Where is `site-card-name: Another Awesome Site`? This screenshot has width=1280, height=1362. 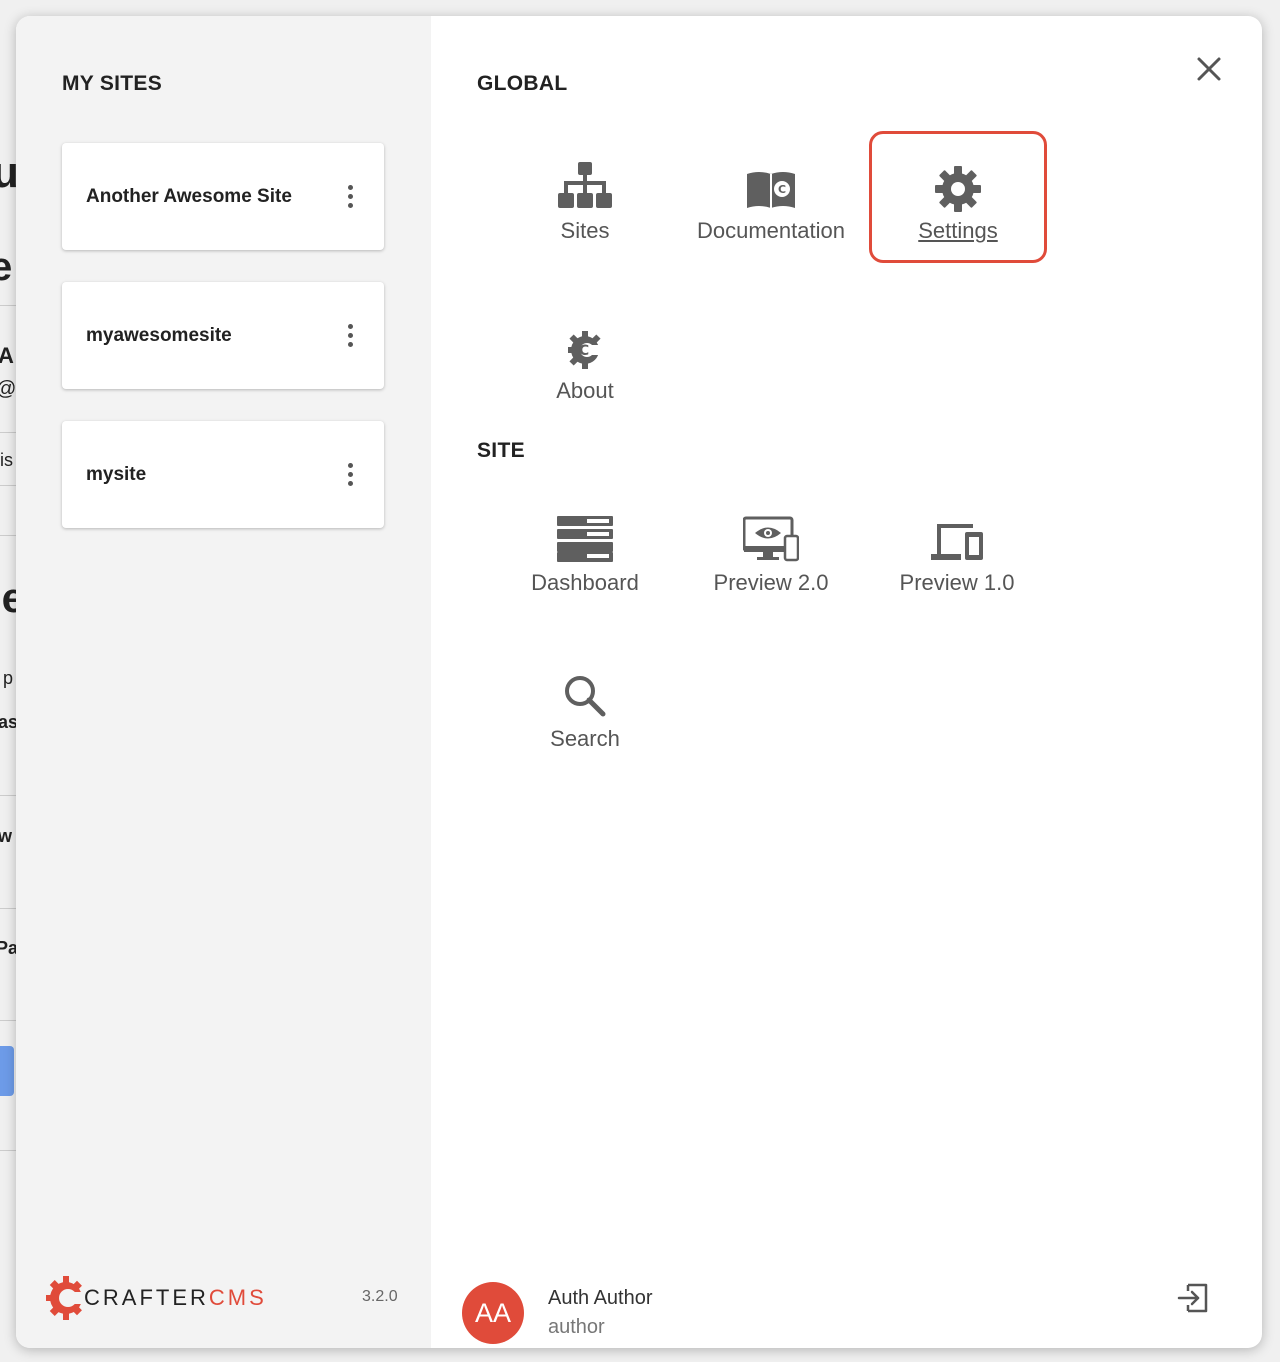
site-card-name: Another Awesome Site is located at coordinates (189, 196).